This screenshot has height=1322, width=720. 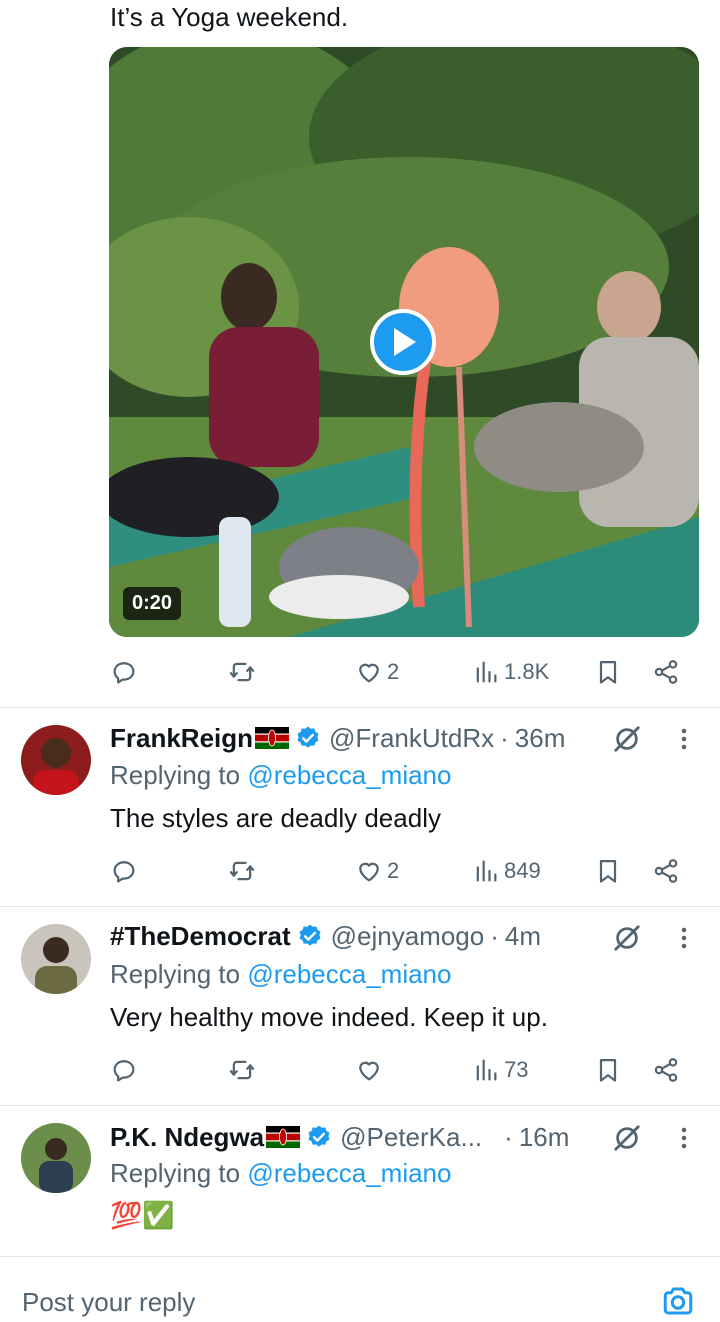 I want to click on play-button, so click(x=403, y=342).